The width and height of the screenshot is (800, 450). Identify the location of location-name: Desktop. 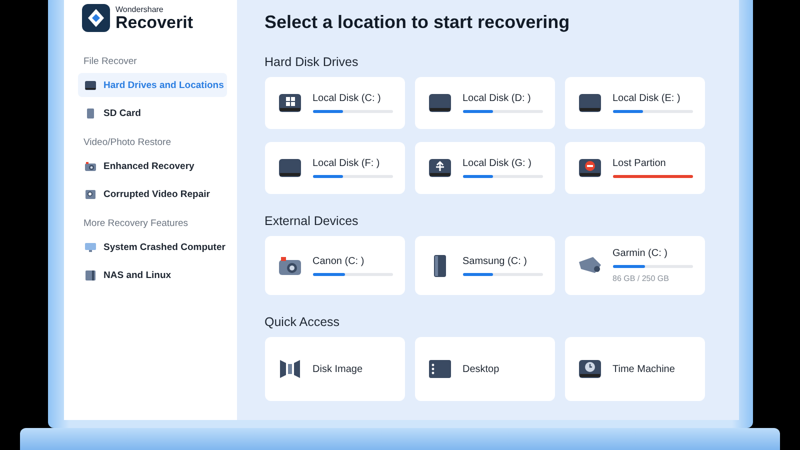
(481, 369).